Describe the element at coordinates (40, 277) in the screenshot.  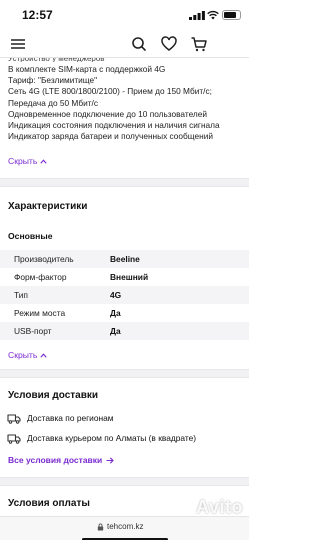
I see `spec-key: Форм-фактор` at that location.